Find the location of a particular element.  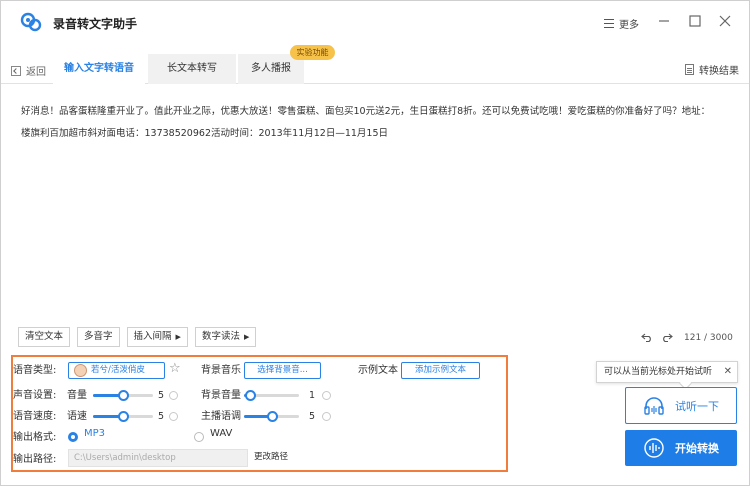

pitch-value: 5 is located at coordinates (312, 416).